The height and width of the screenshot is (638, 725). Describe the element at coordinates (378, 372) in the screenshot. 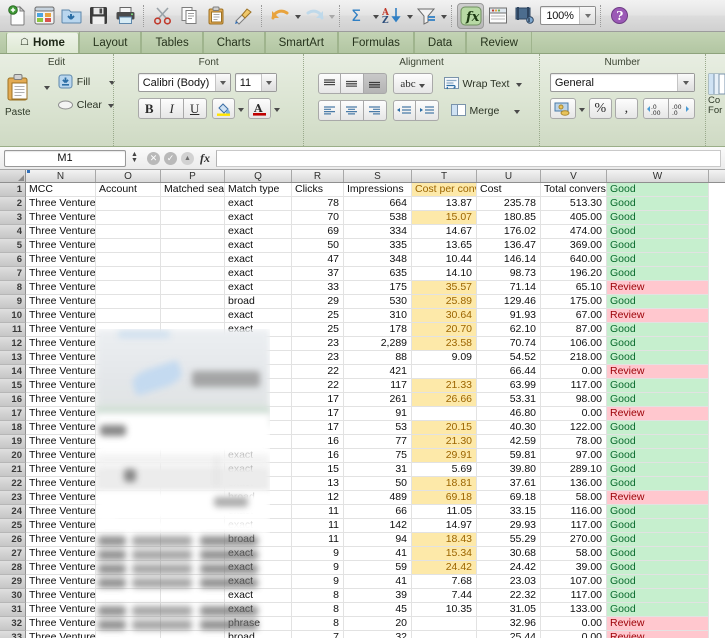

I see `cell-impressions: 421` at that location.